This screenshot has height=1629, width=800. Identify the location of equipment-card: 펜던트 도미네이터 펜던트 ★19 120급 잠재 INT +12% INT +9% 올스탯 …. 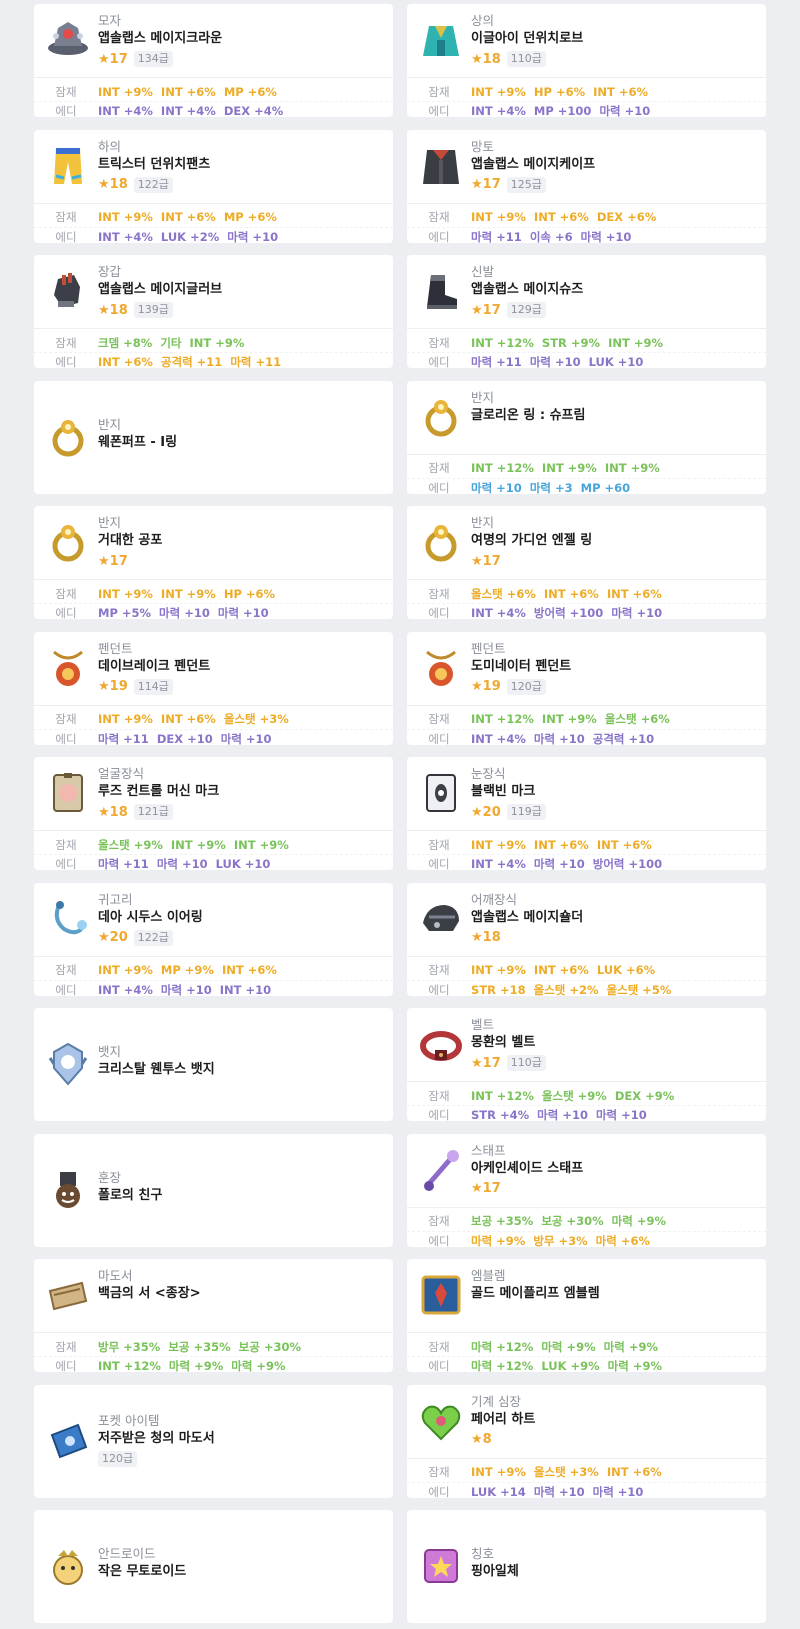
(586, 688).